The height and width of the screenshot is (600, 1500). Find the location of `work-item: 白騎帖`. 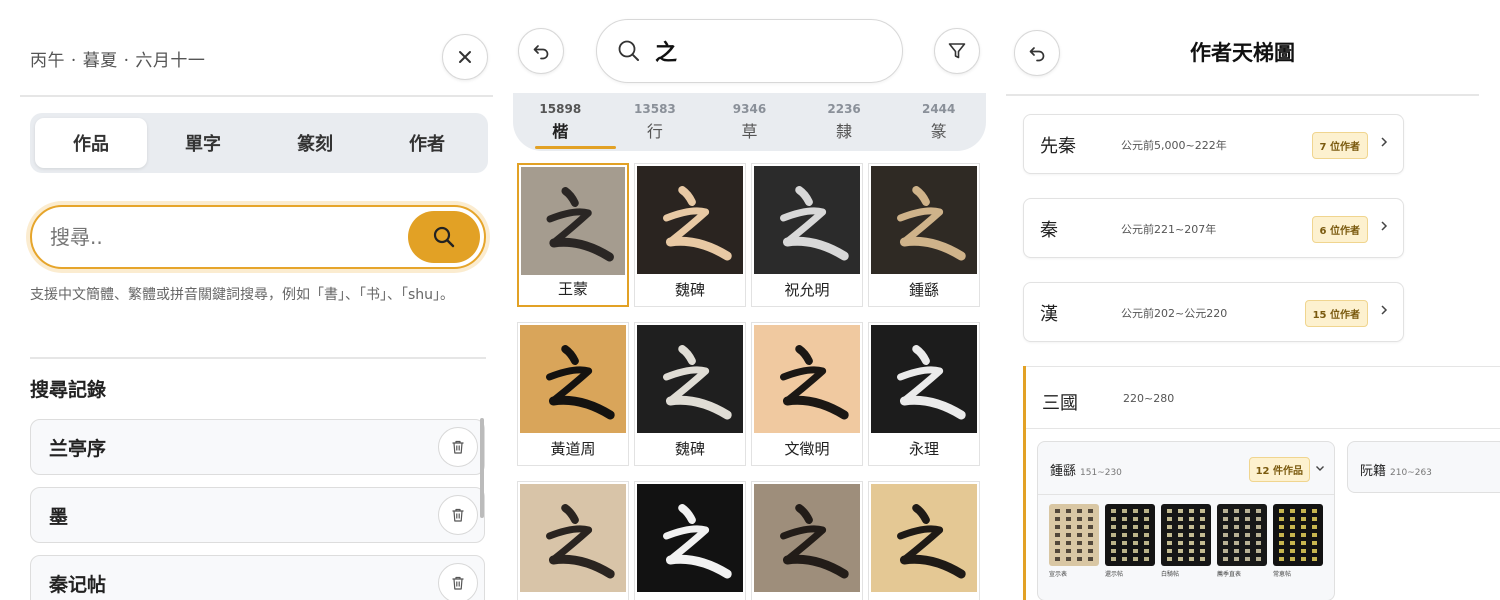

work-item: 白騎帖 is located at coordinates (1186, 541).